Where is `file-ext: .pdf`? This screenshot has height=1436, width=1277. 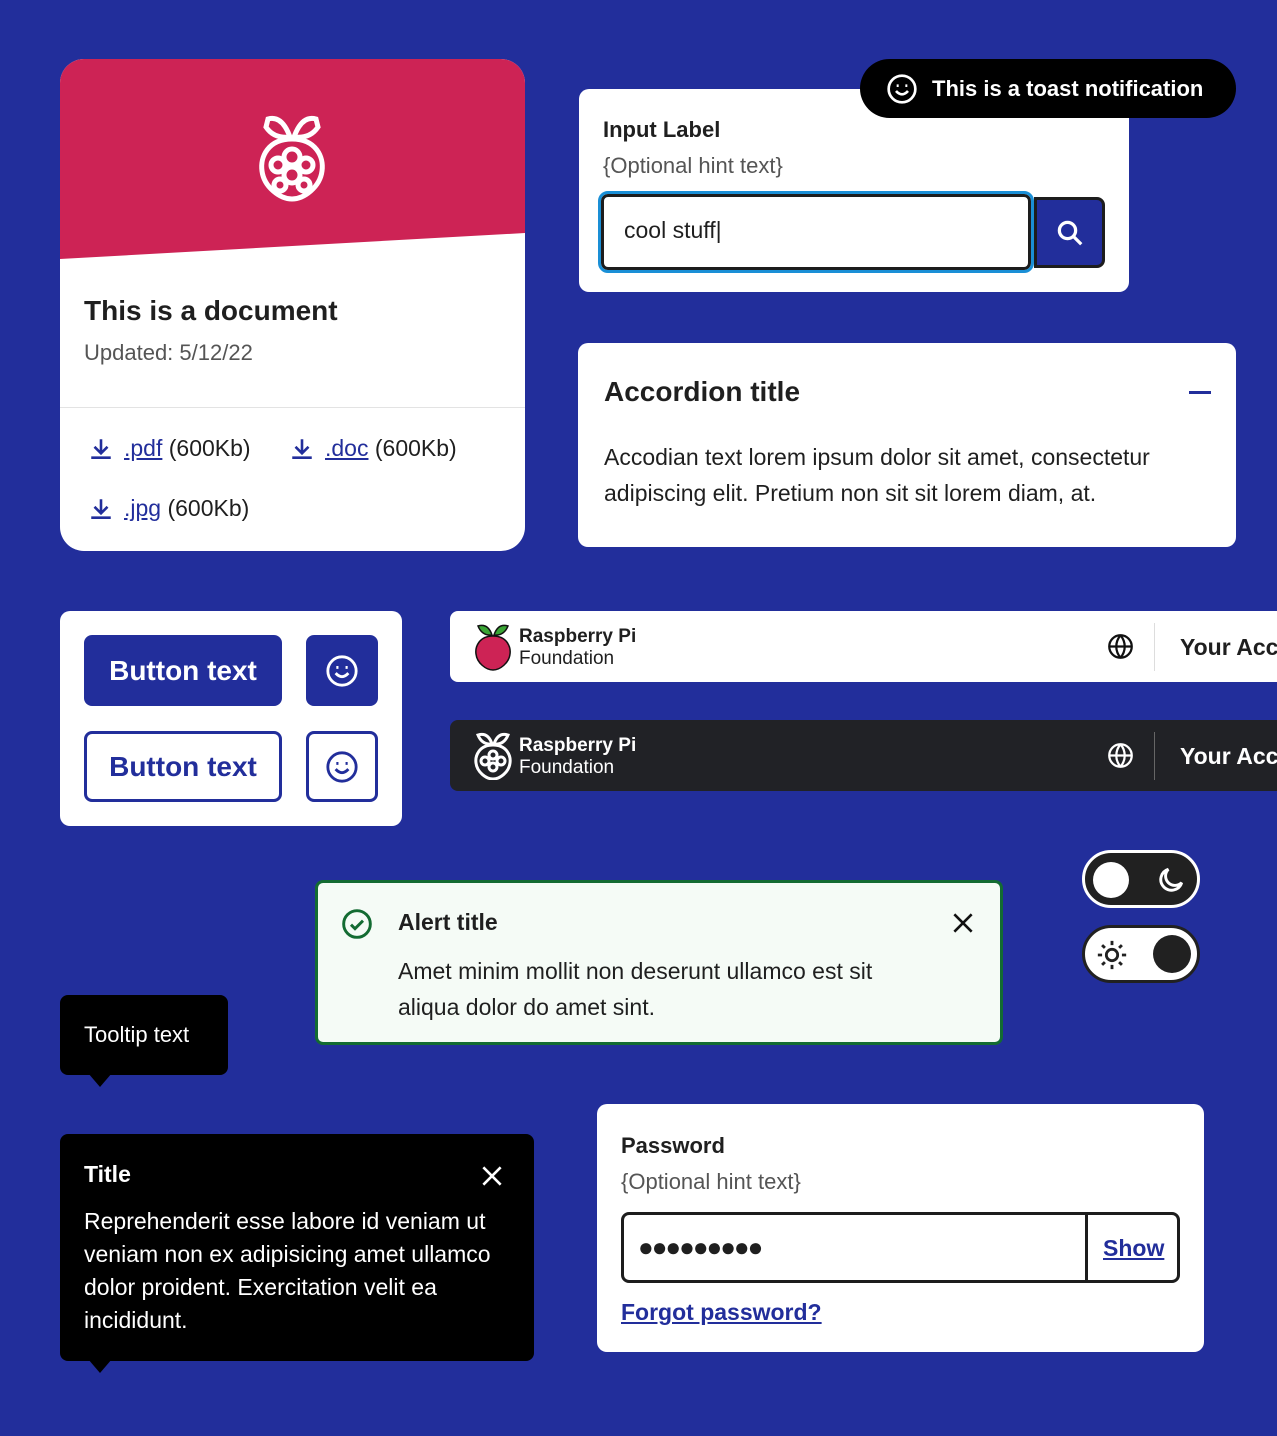 file-ext: .pdf is located at coordinates (143, 448).